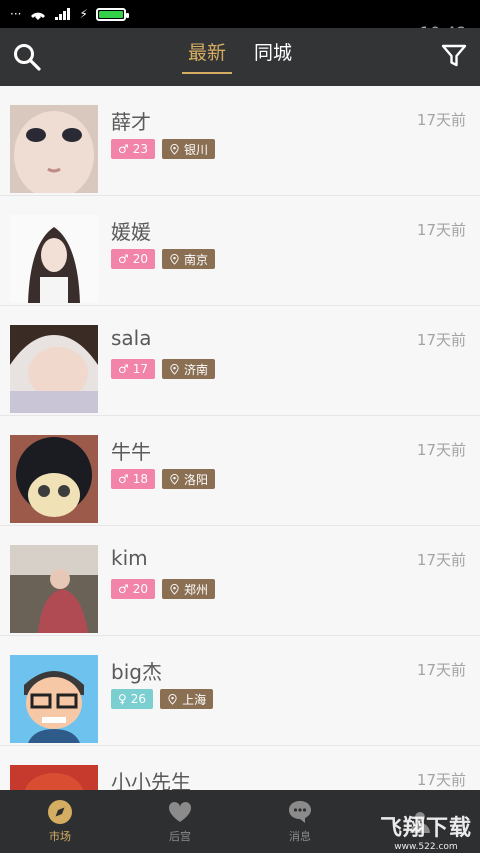 This screenshot has width=480, height=853. What do you see at coordinates (131, 232) in the screenshot?
I see `user-name: 媛媛` at bounding box center [131, 232].